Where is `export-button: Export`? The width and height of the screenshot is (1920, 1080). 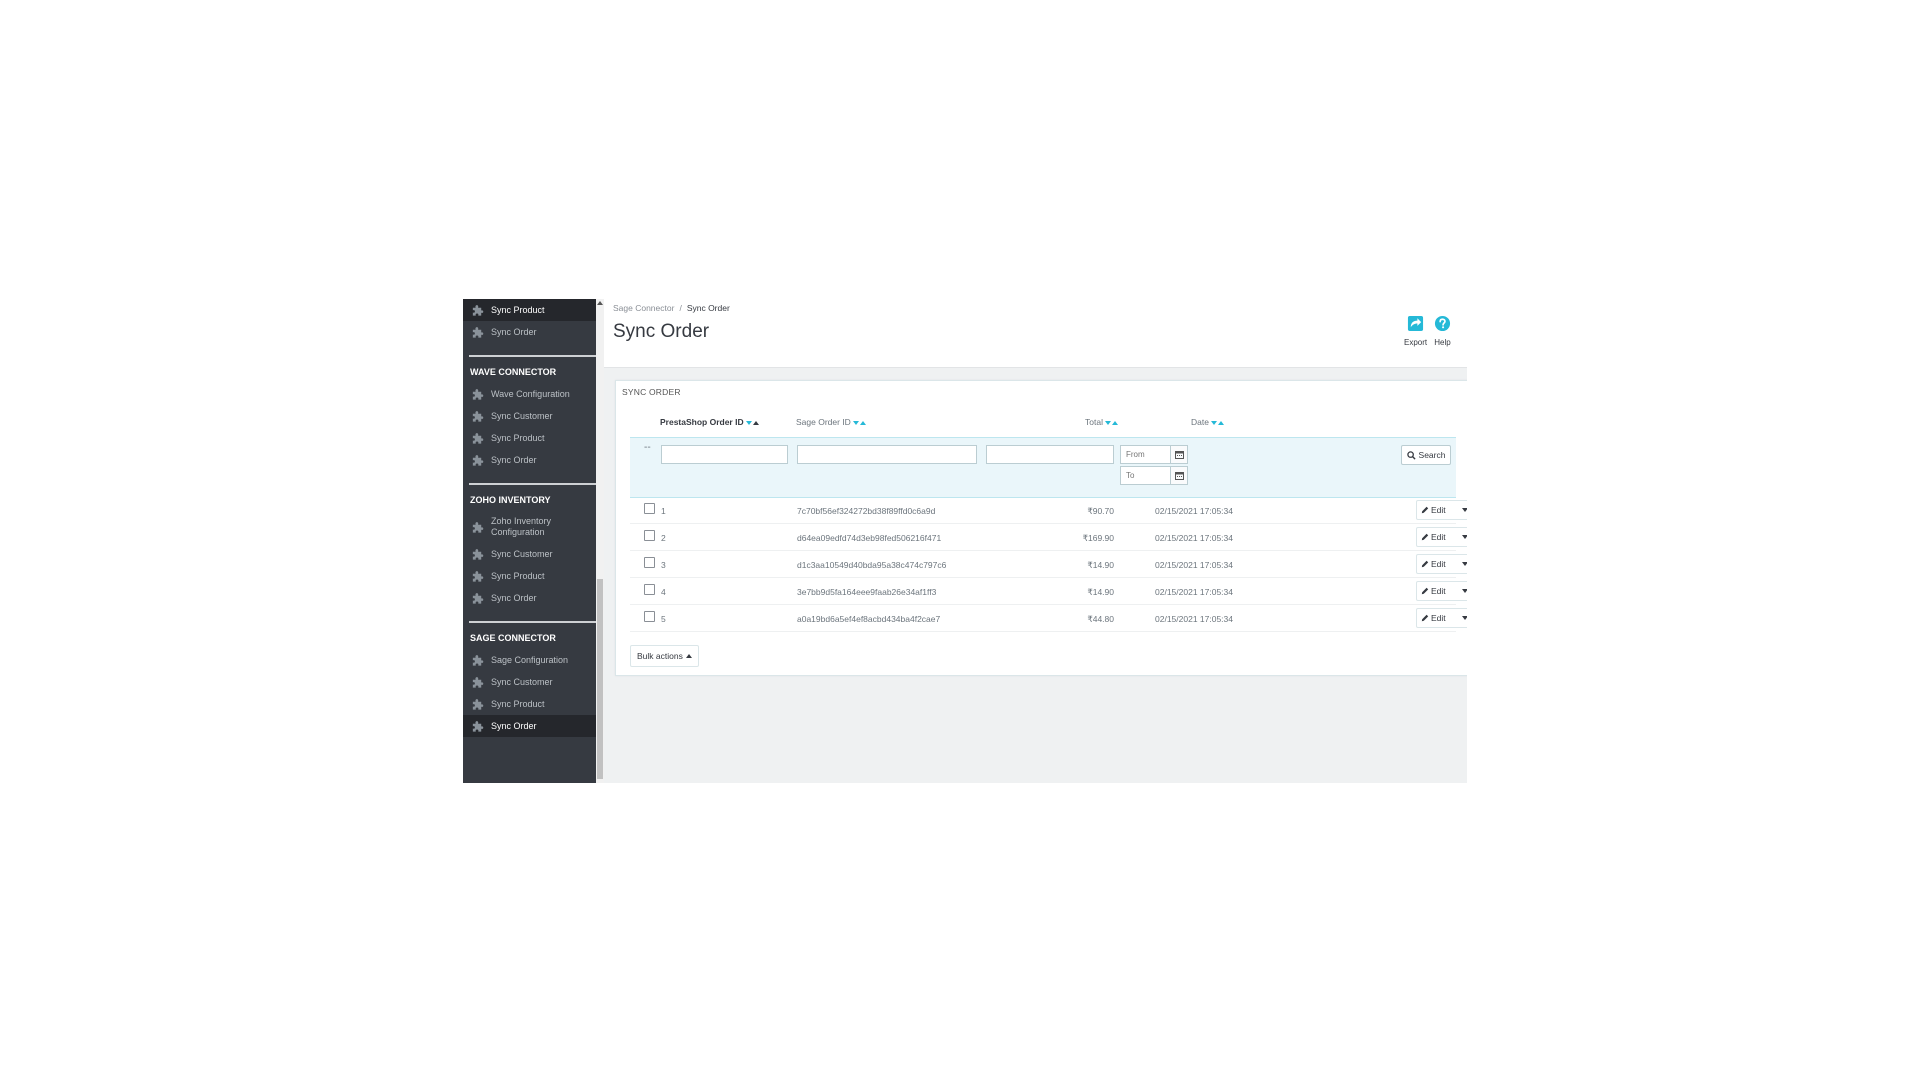 export-button: Export is located at coordinates (1415, 331).